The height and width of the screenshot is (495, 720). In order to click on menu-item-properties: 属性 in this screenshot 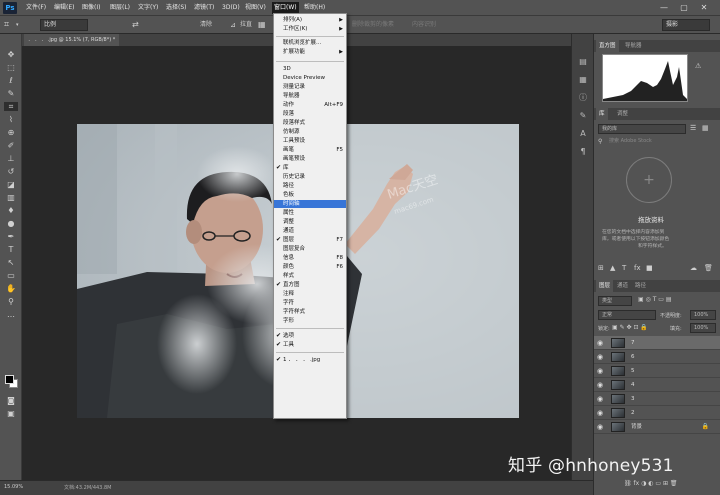, I will do `click(310, 213)`.